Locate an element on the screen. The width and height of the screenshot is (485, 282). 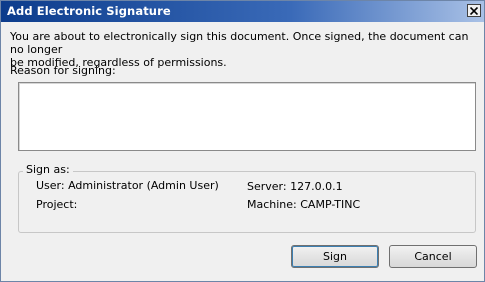
reason-label: Reason for signing: is located at coordinates (63, 70).